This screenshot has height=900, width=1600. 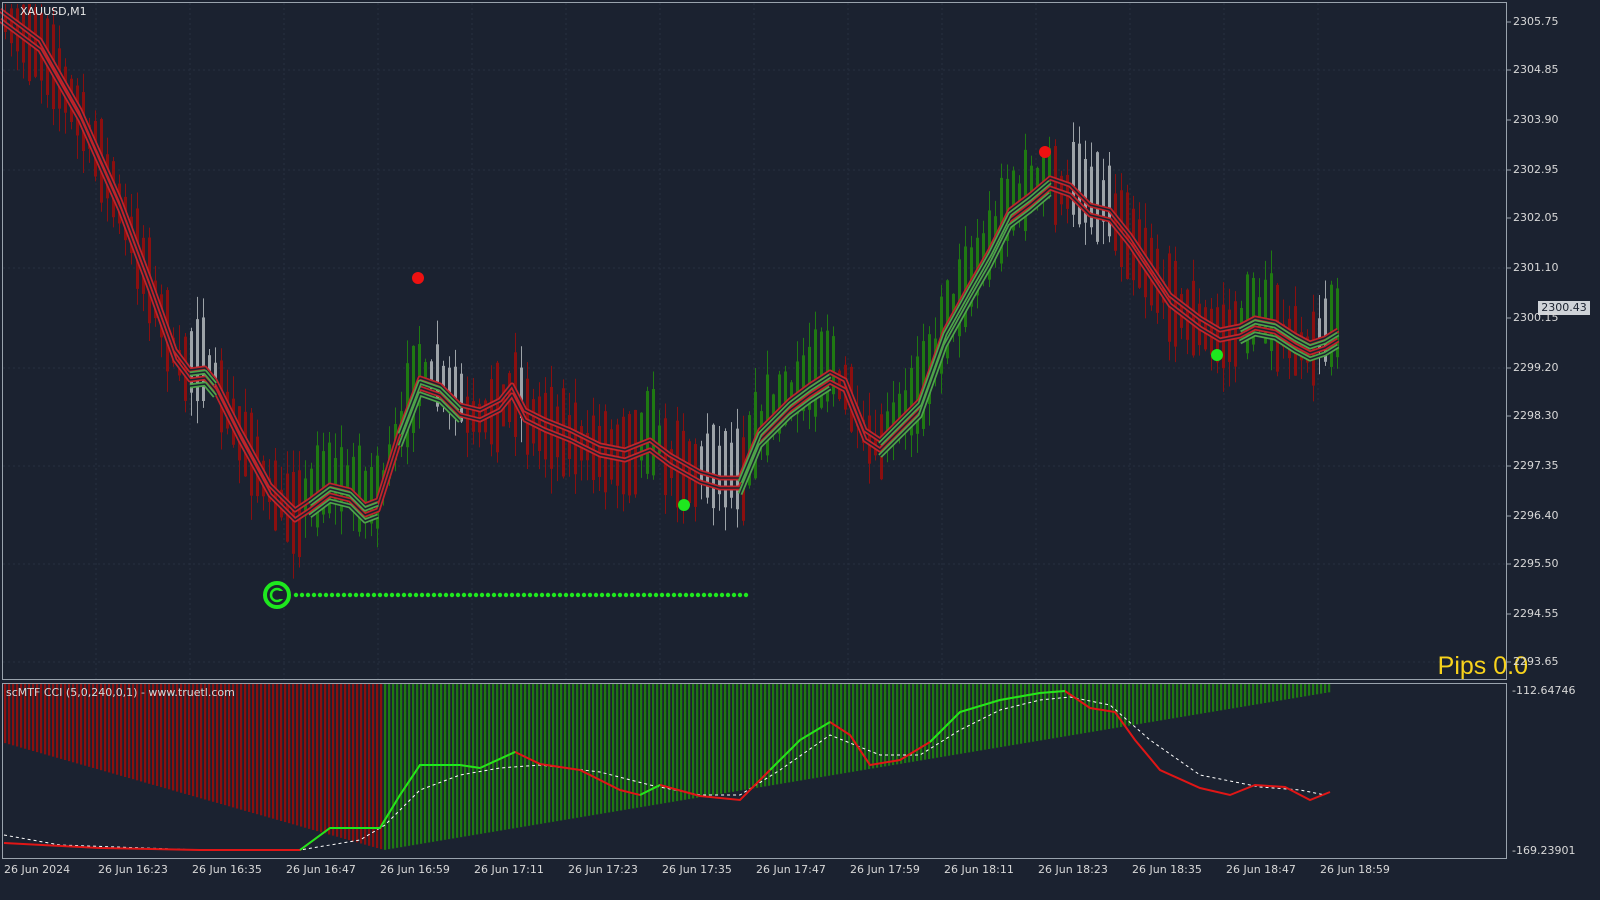 I want to click on time-tick-label: 26 Jun 16:35, so click(x=227, y=869).